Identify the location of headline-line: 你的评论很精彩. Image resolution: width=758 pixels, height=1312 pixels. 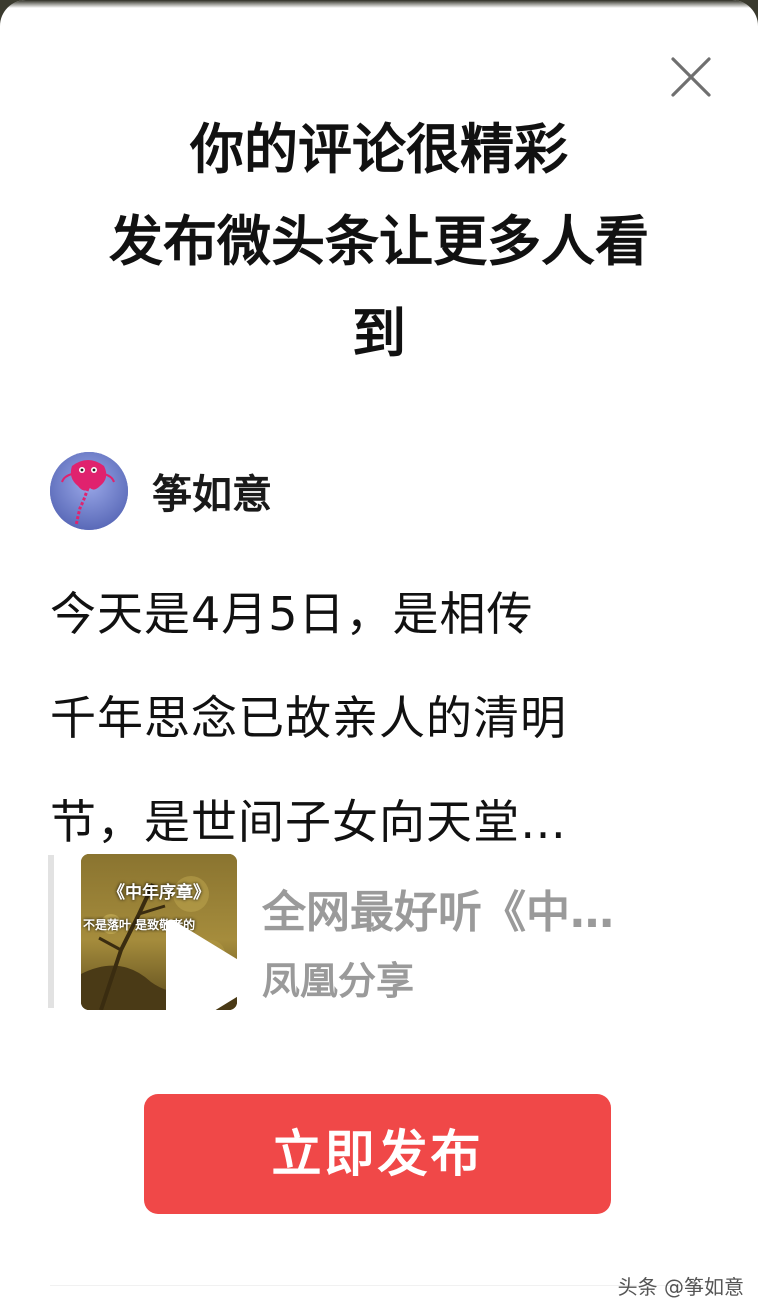
(379, 149).